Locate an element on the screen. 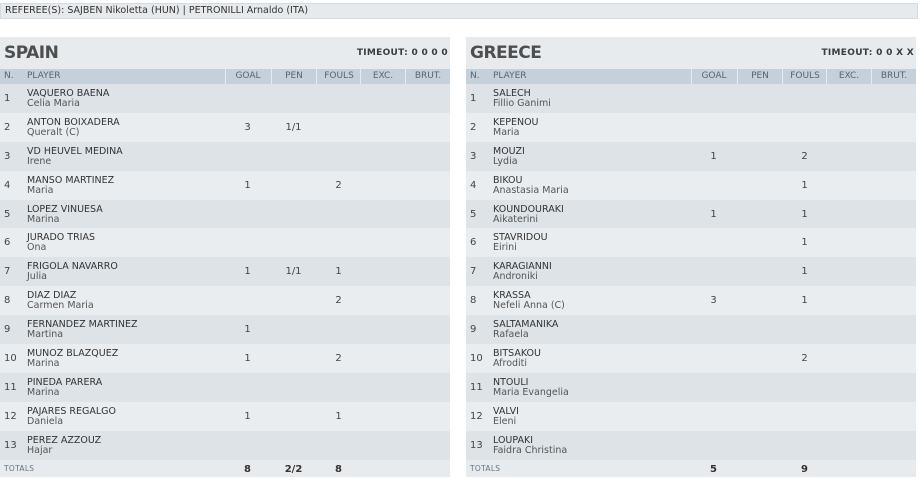 This screenshot has width=922, height=484. player-row: 6 JURADO TRIAS Ona is located at coordinates (225, 243).